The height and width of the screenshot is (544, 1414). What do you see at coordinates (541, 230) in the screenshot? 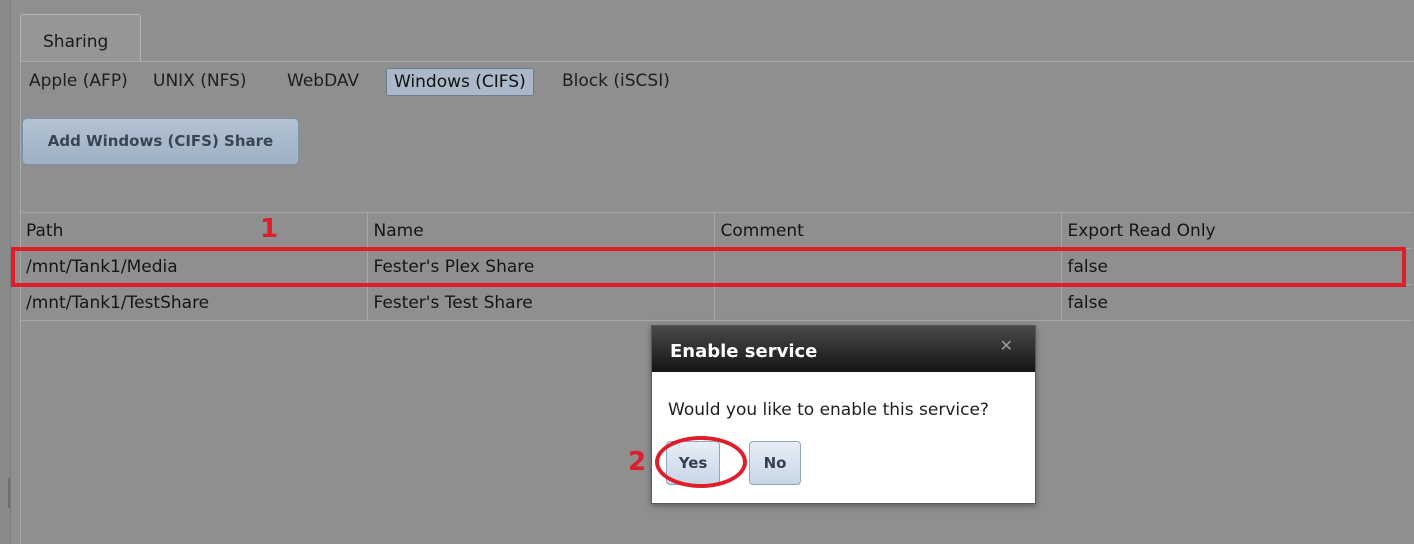
I see `column-header-name: Name` at bounding box center [541, 230].